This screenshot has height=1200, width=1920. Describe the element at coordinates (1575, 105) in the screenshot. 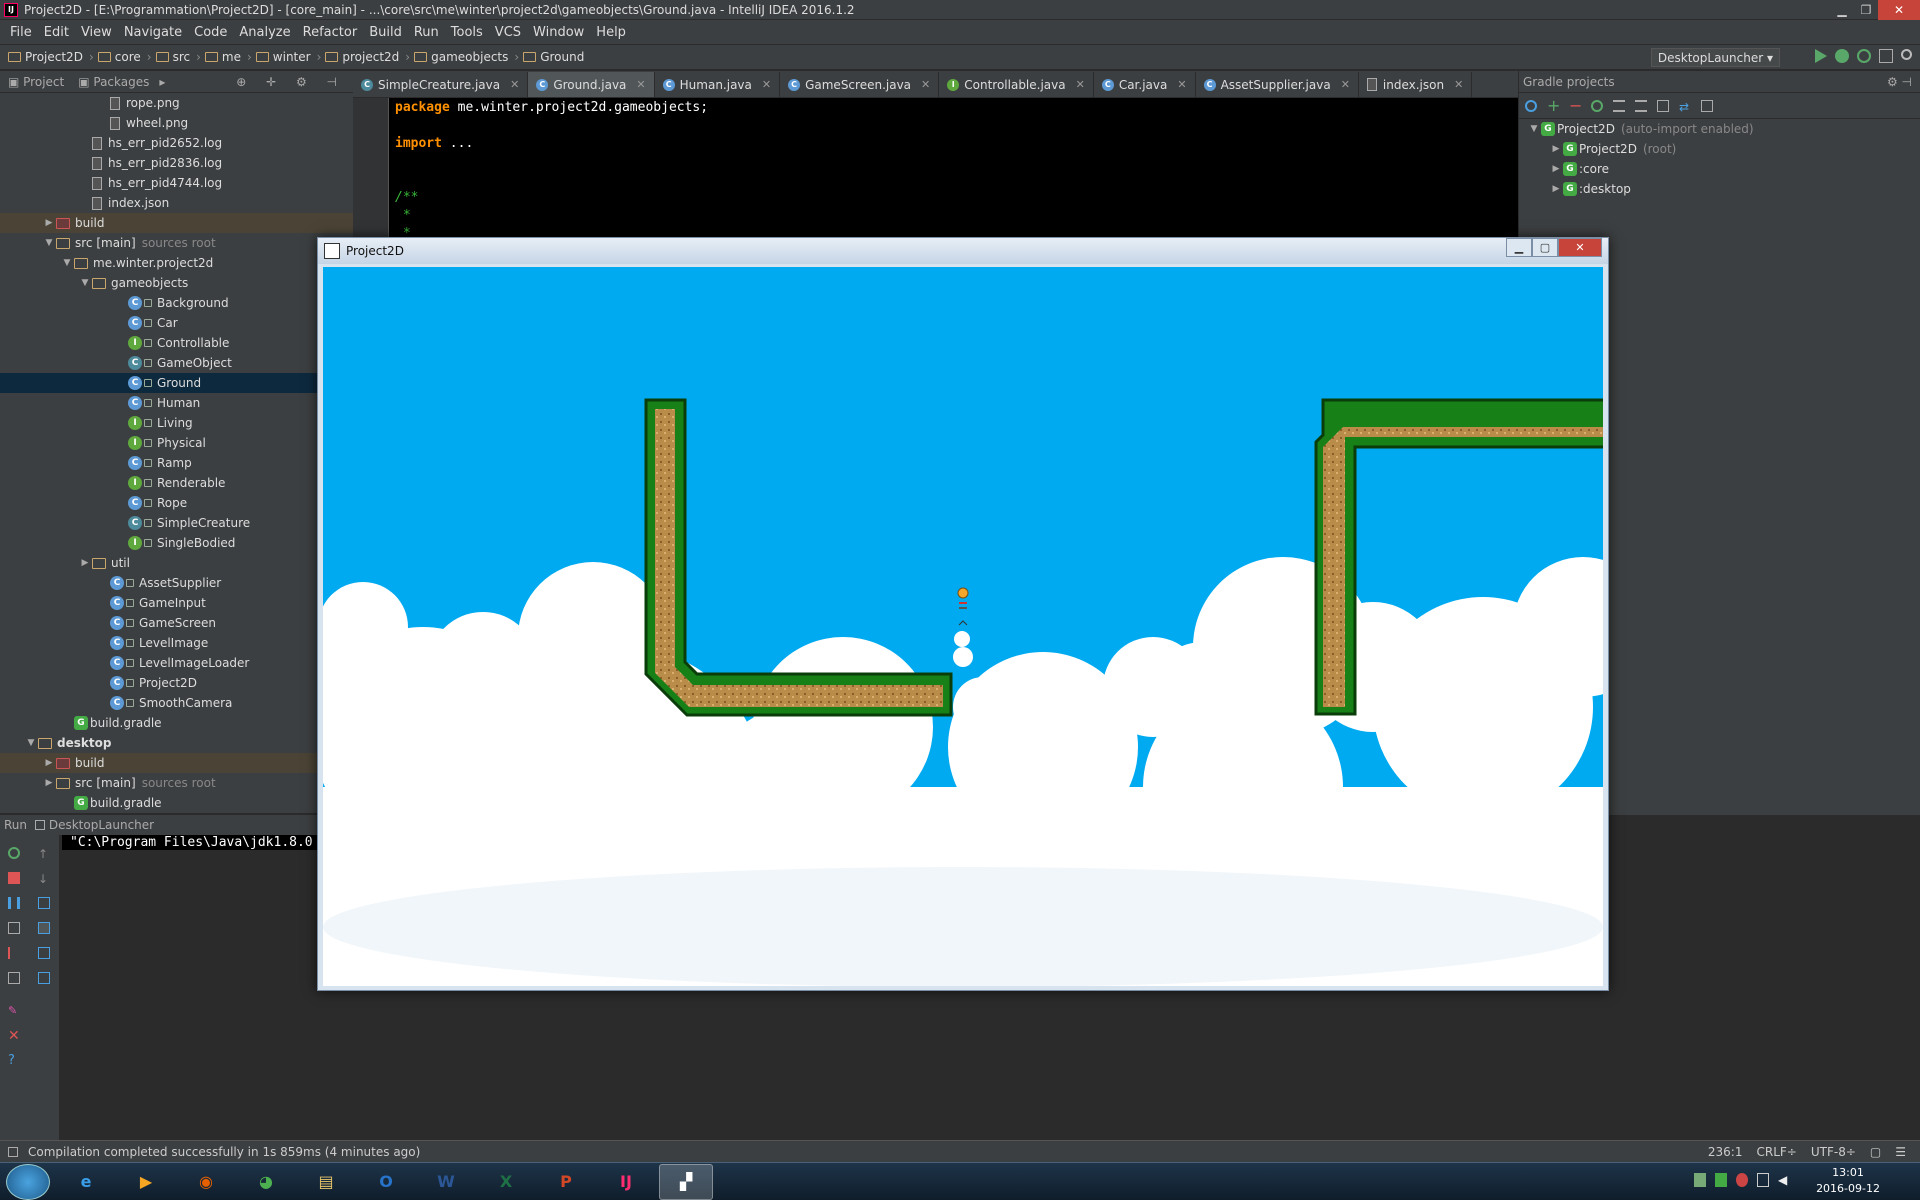

I see `remove-icon: −` at that location.